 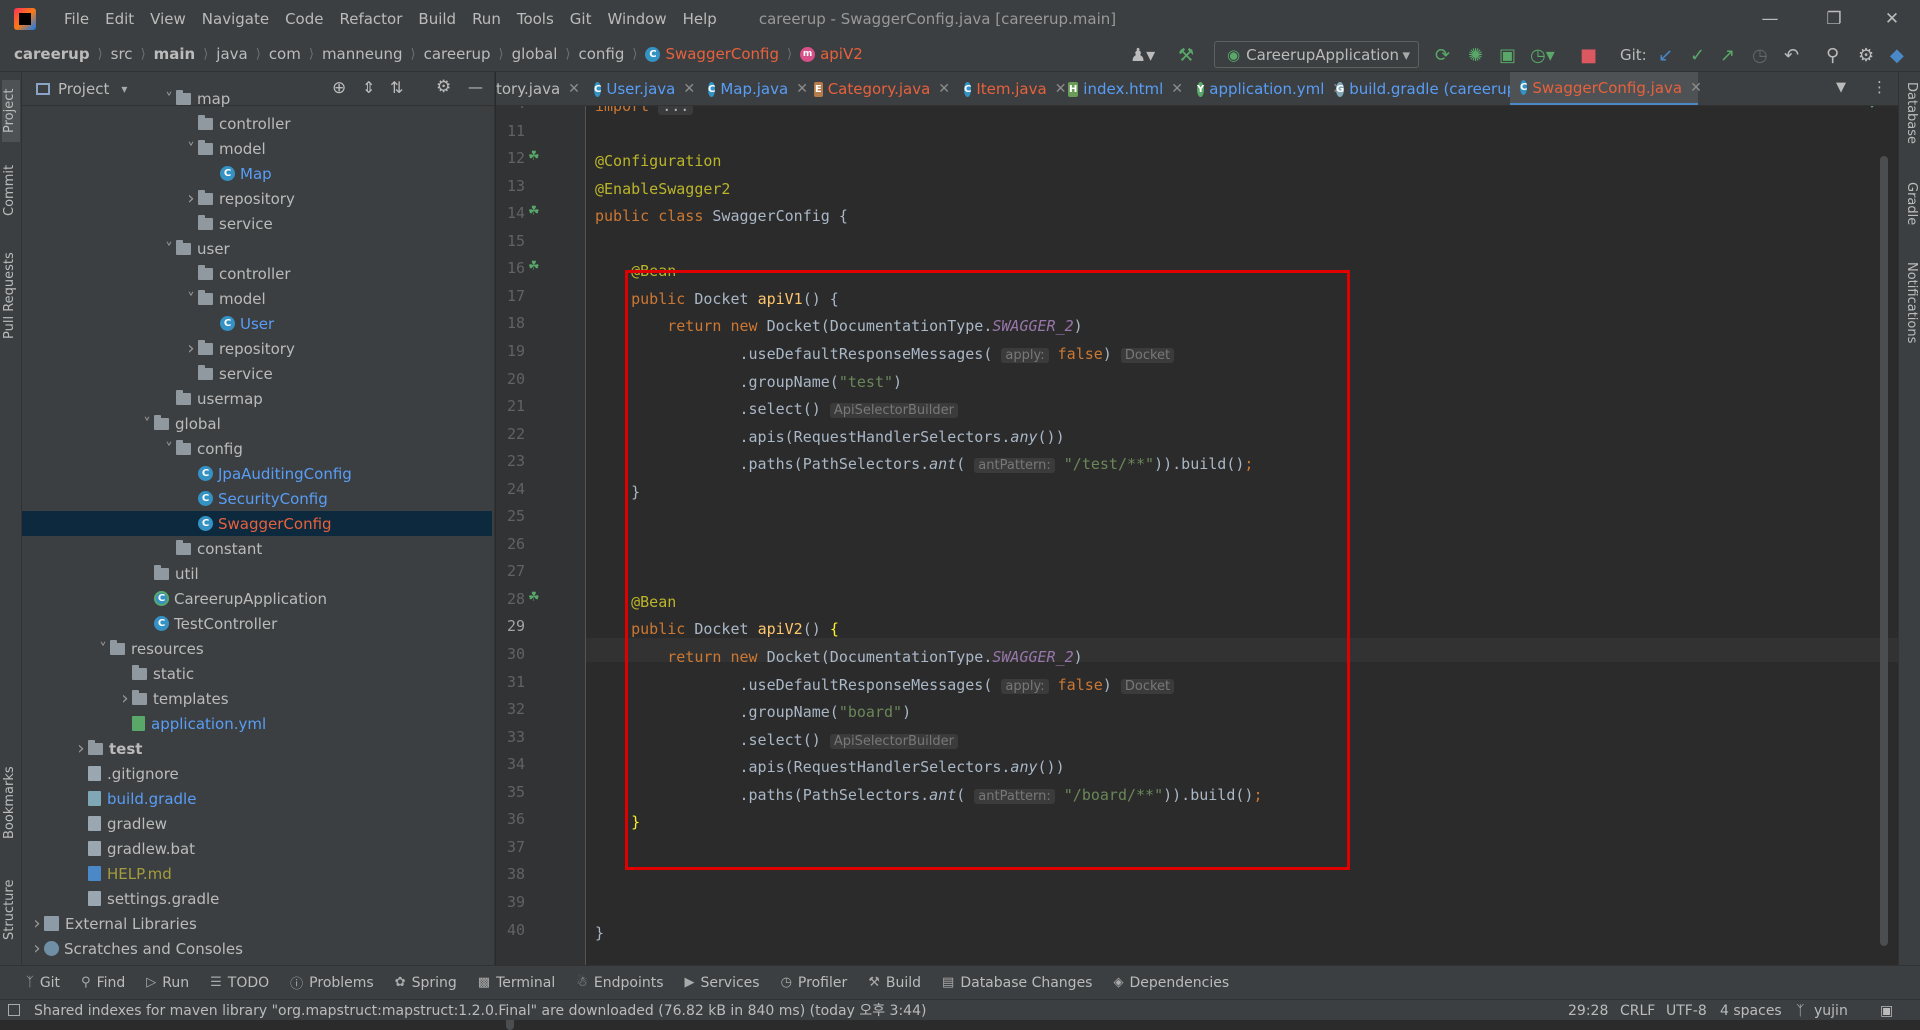 I want to click on editor-tab: C Map.java ✕, so click(x=753, y=88).